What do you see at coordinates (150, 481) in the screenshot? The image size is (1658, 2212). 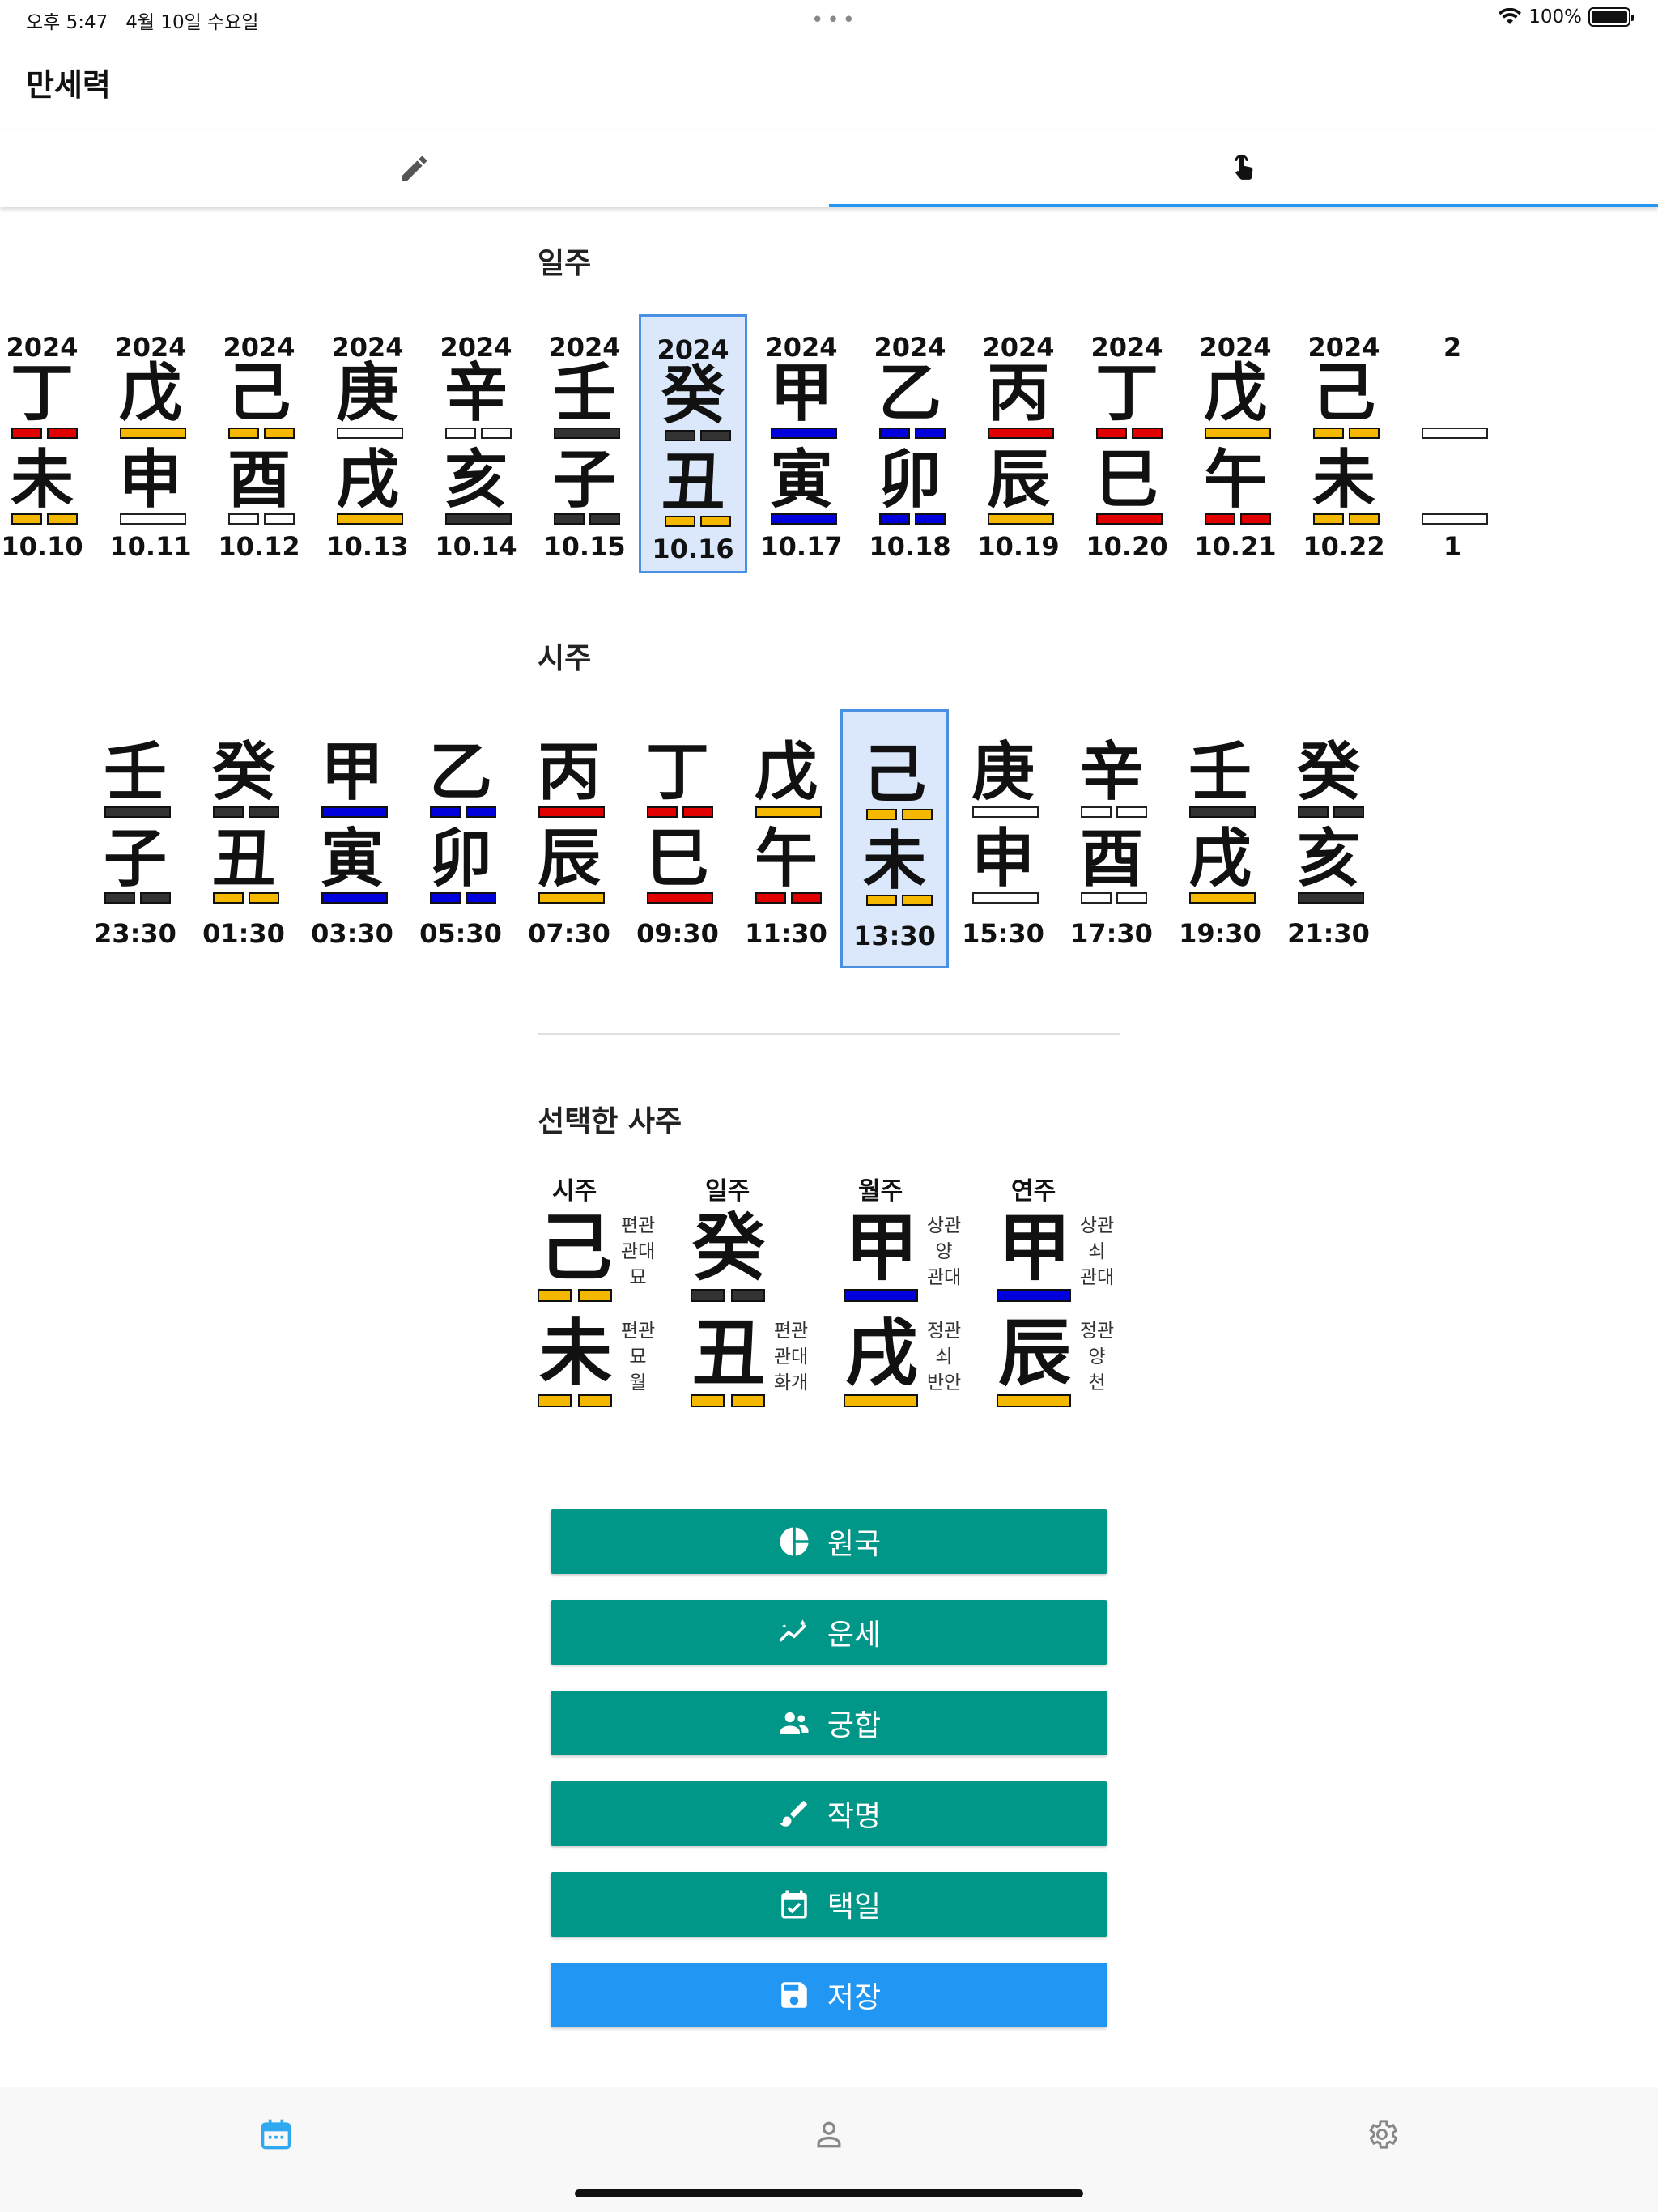 I see `earthly-branch: 申` at bounding box center [150, 481].